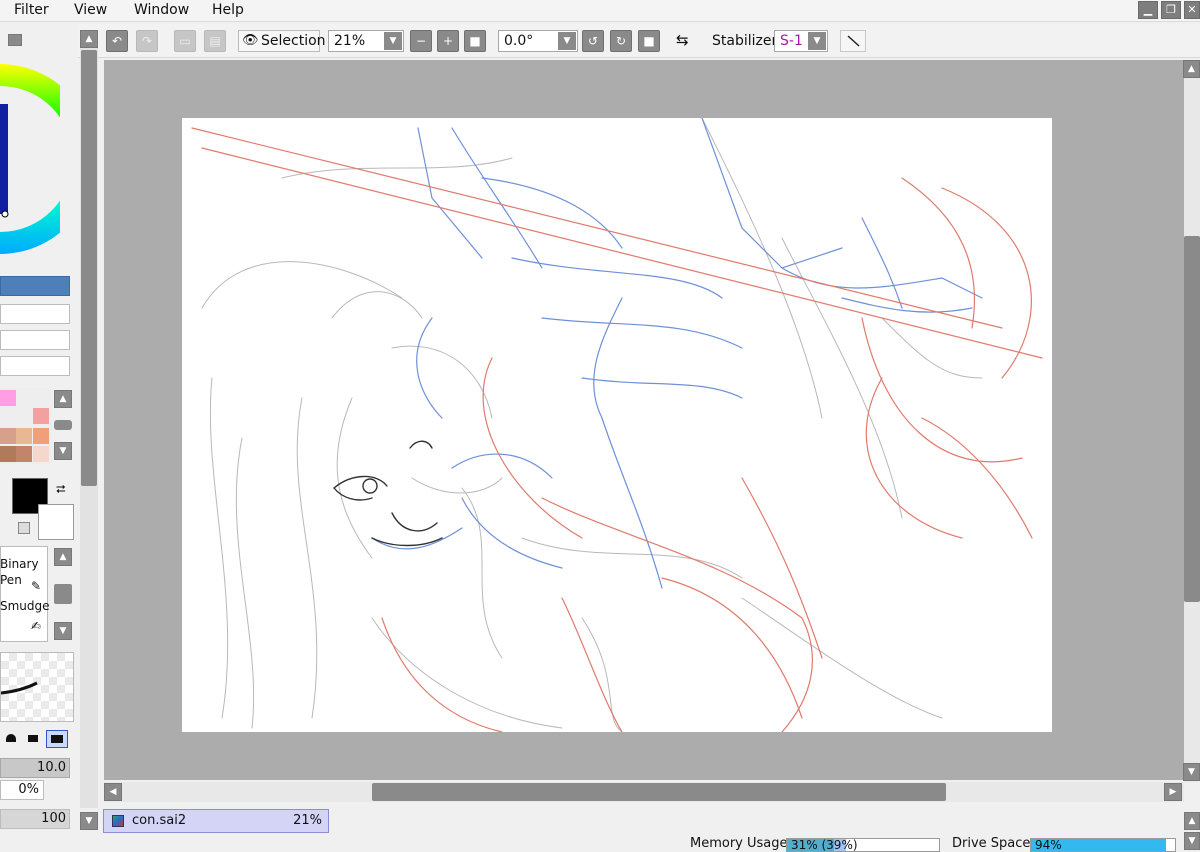 This screenshot has height=852, width=1200. Describe the element at coordinates (621, 41) in the screenshot. I see `rotate-right-icon: ↻` at that location.